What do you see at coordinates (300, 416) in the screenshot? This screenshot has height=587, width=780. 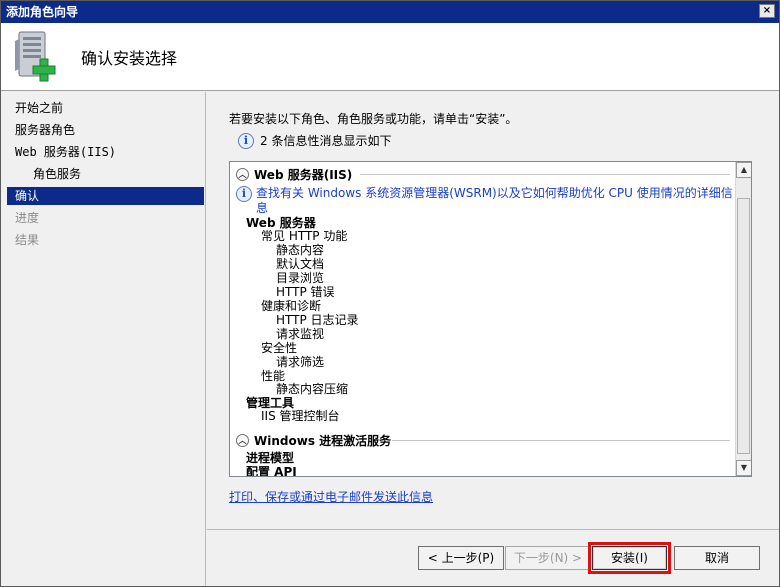 I see `feature-item: IIS 管理控制台` at bounding box center [300, 416].